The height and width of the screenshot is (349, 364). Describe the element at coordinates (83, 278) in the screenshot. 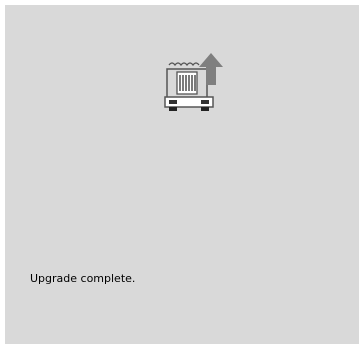

I see `status-message: Upgrade complete.` at that location.